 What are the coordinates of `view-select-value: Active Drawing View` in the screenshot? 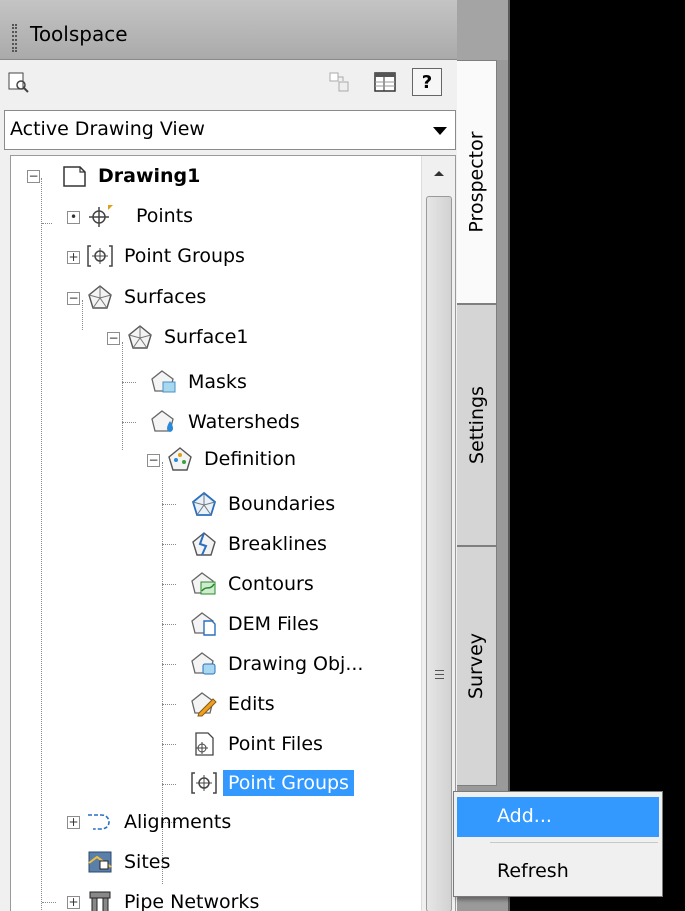 It's located at (107, 129).